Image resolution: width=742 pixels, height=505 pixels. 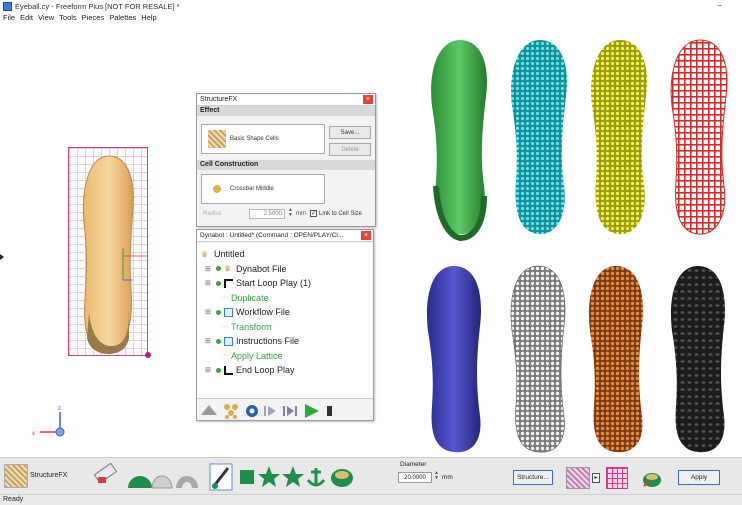 I want to click on structurefx-tool-icon, so click(x=16, y=476).